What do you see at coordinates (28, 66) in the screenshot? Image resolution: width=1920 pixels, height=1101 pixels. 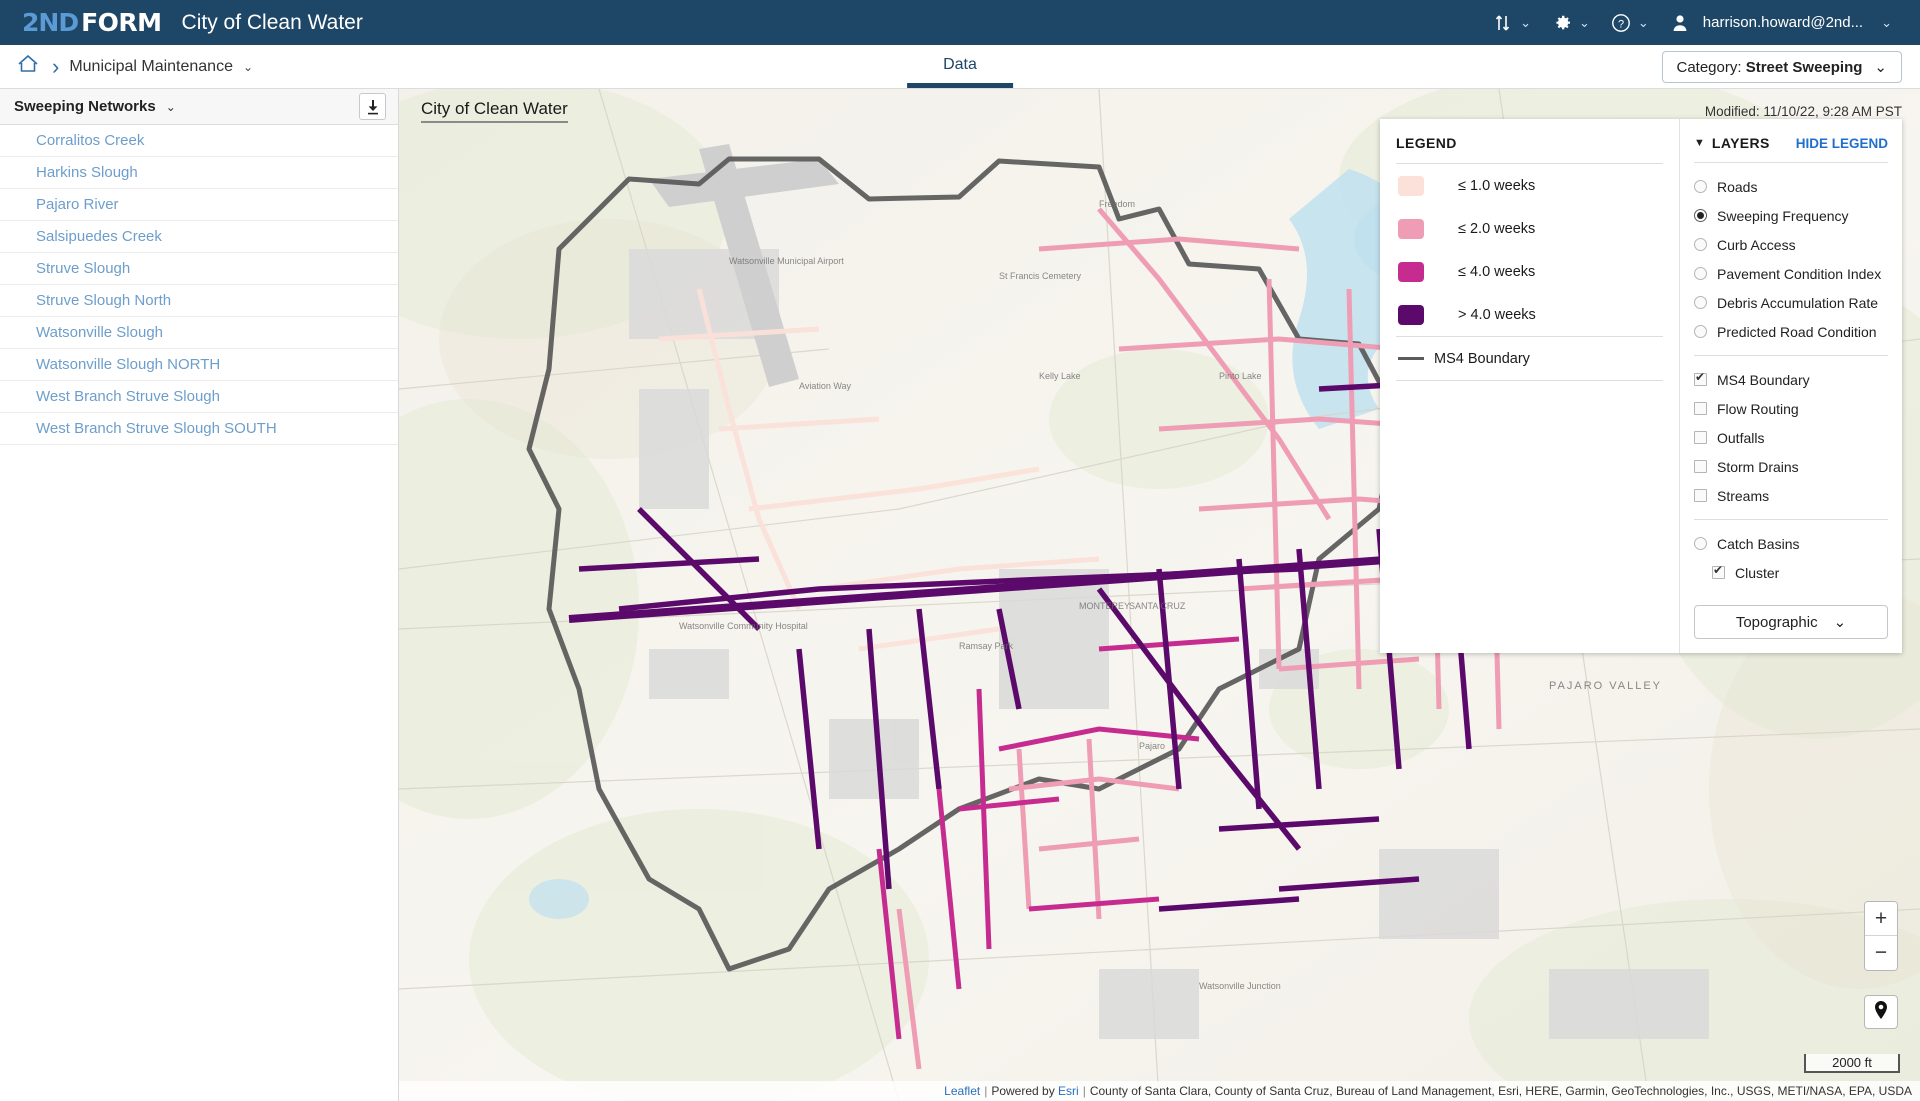 I see `home-icon` at bounding box center [28, 66].